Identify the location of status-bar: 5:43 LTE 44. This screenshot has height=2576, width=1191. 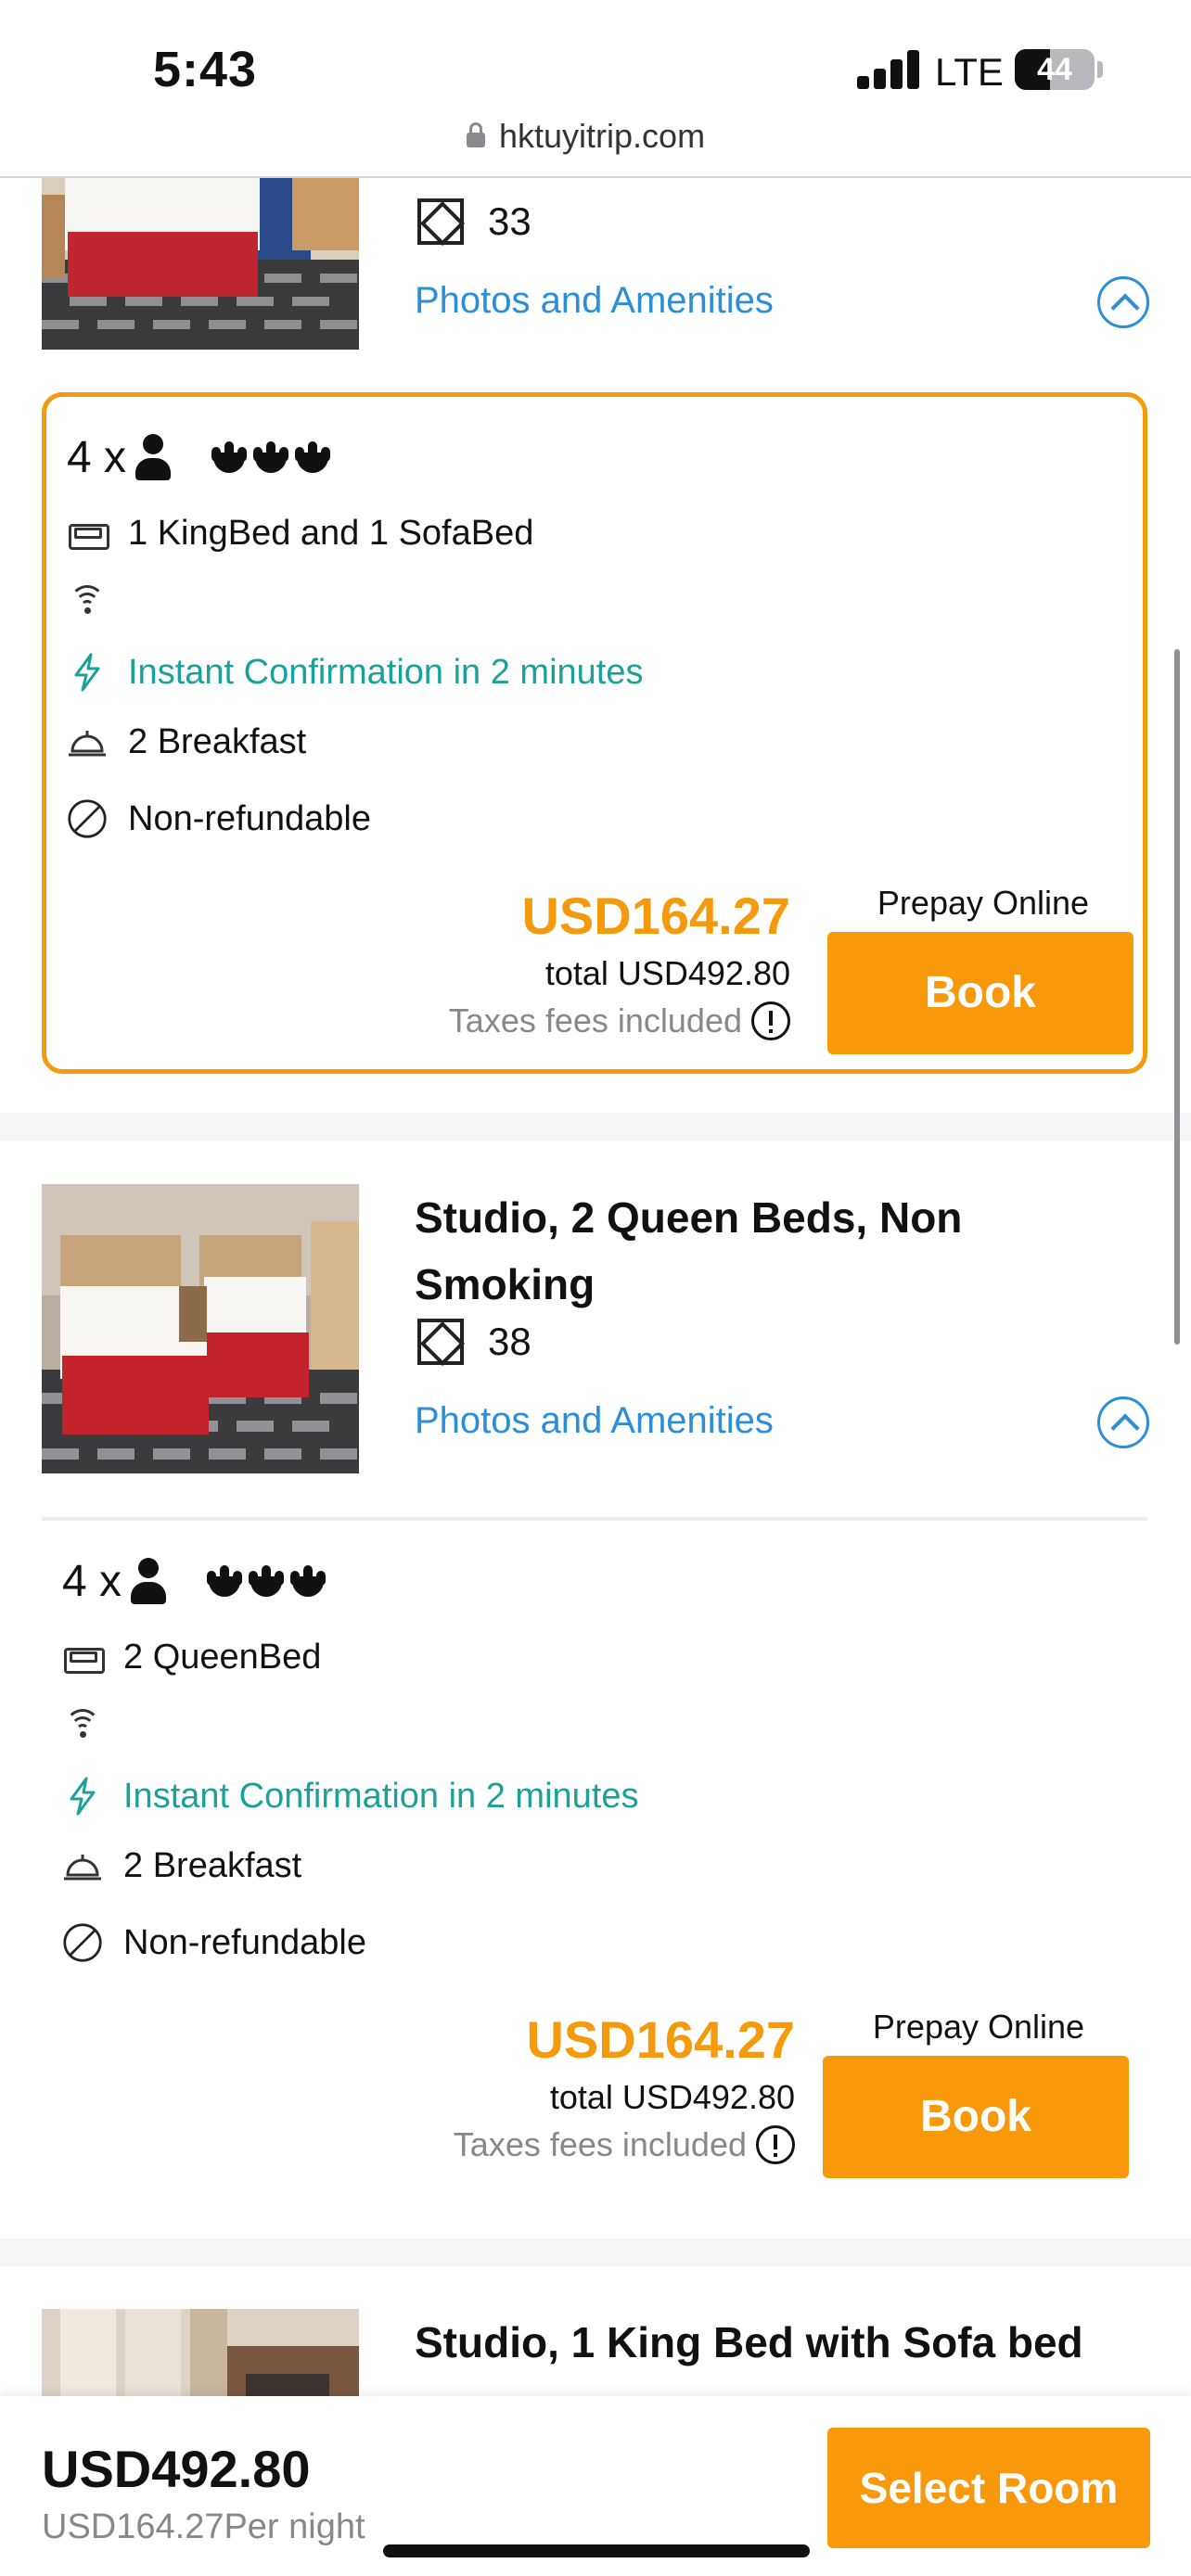
(595, 61).